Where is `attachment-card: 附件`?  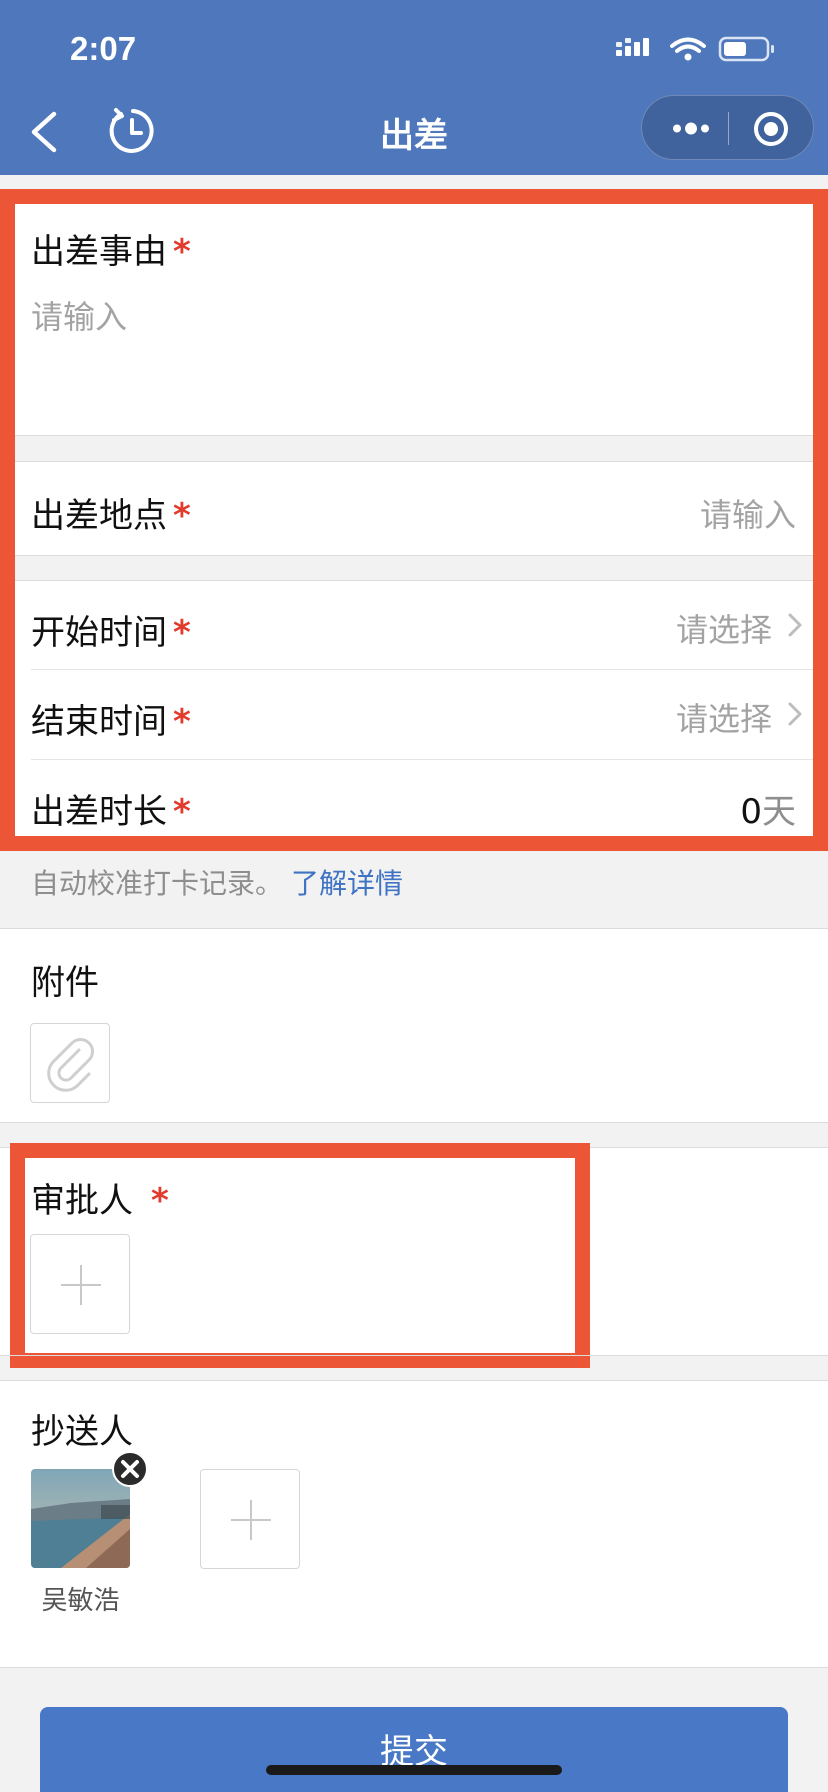
attachment-card: 附件 is located at coordinates (414, 1025).